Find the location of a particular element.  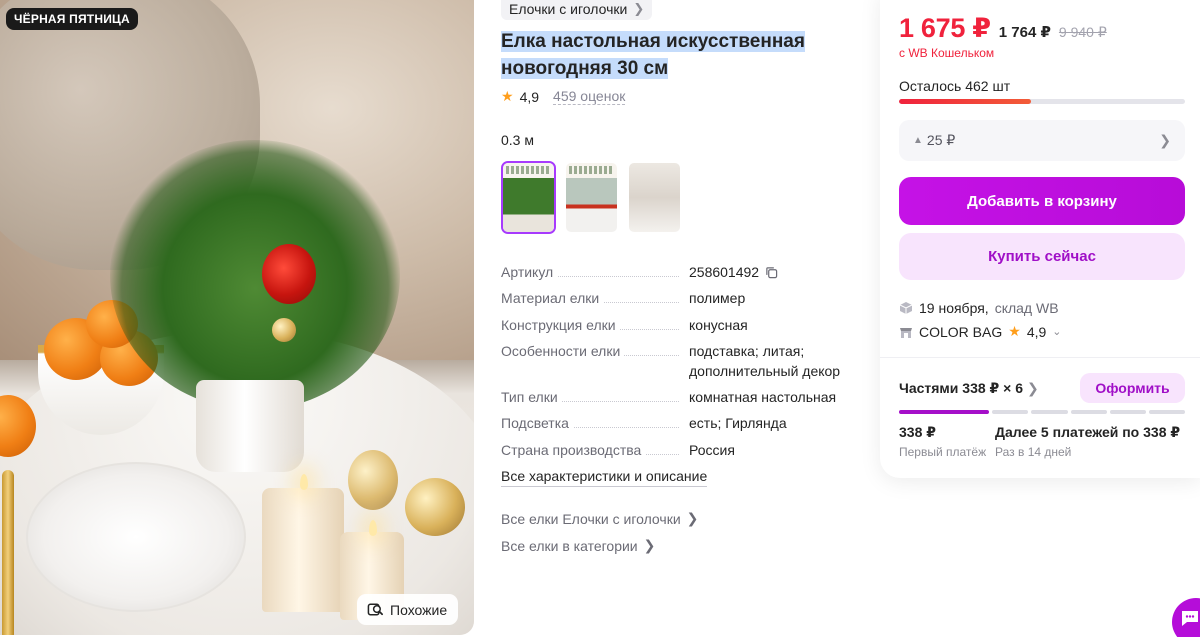

first-payment-value: 338 ₽ is located at coordinates (917, 432).